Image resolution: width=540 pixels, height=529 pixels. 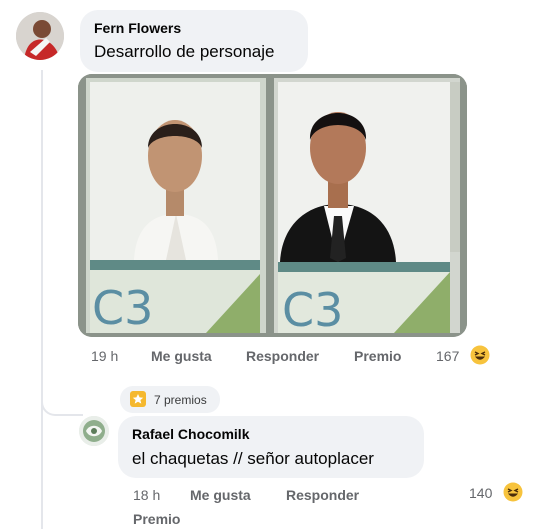 What do you see at coordinates (137, 28) in the screenshot?
I see `comment-author: Fern Flowers` at bounding box center [137, 28].